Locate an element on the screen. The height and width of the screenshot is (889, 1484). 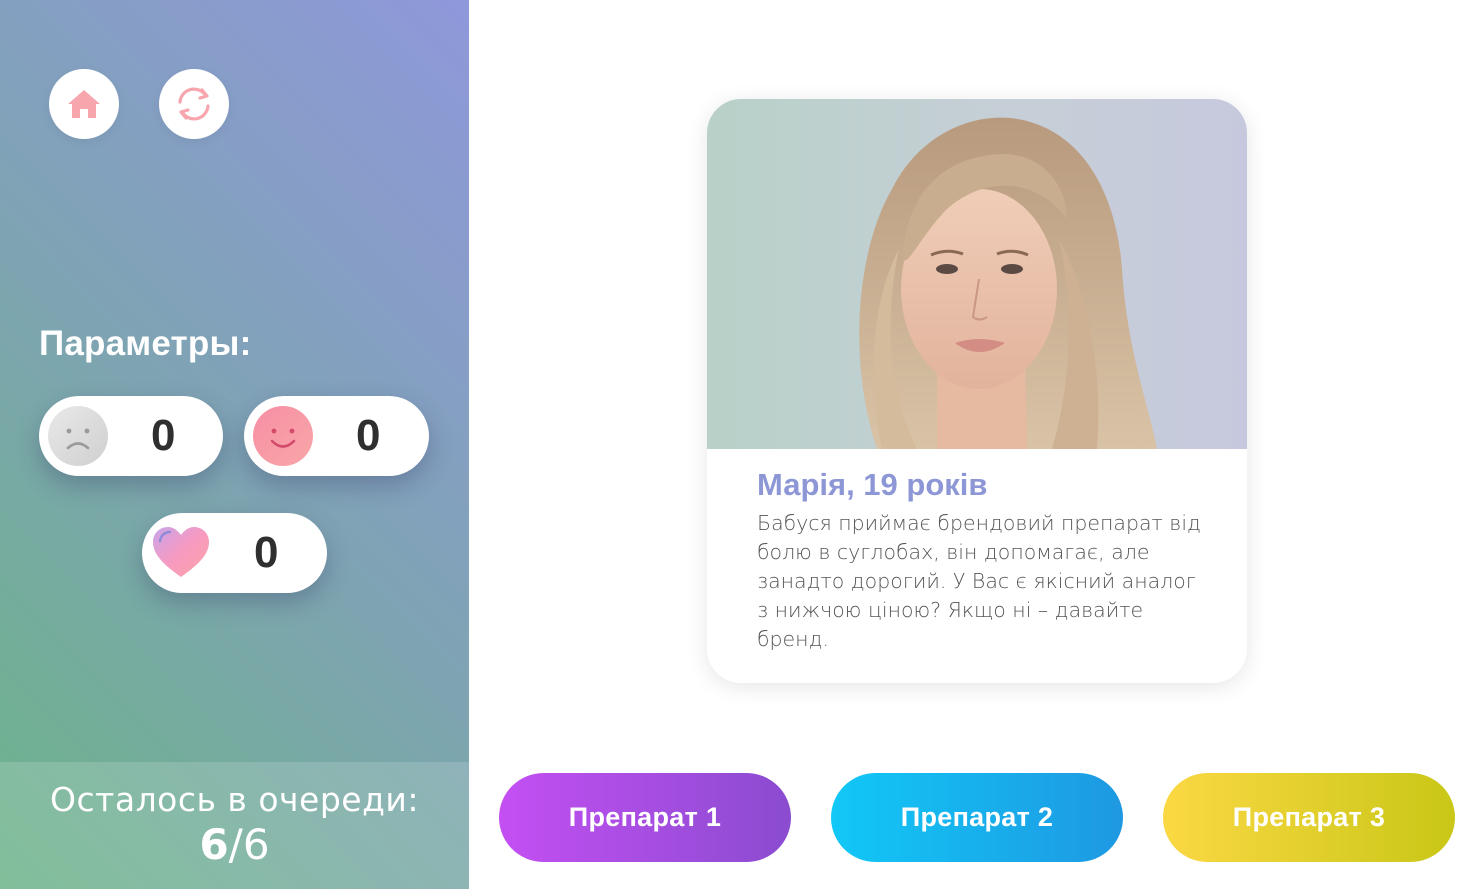
happy-counter: 0 is located at coordinates (336, 436).